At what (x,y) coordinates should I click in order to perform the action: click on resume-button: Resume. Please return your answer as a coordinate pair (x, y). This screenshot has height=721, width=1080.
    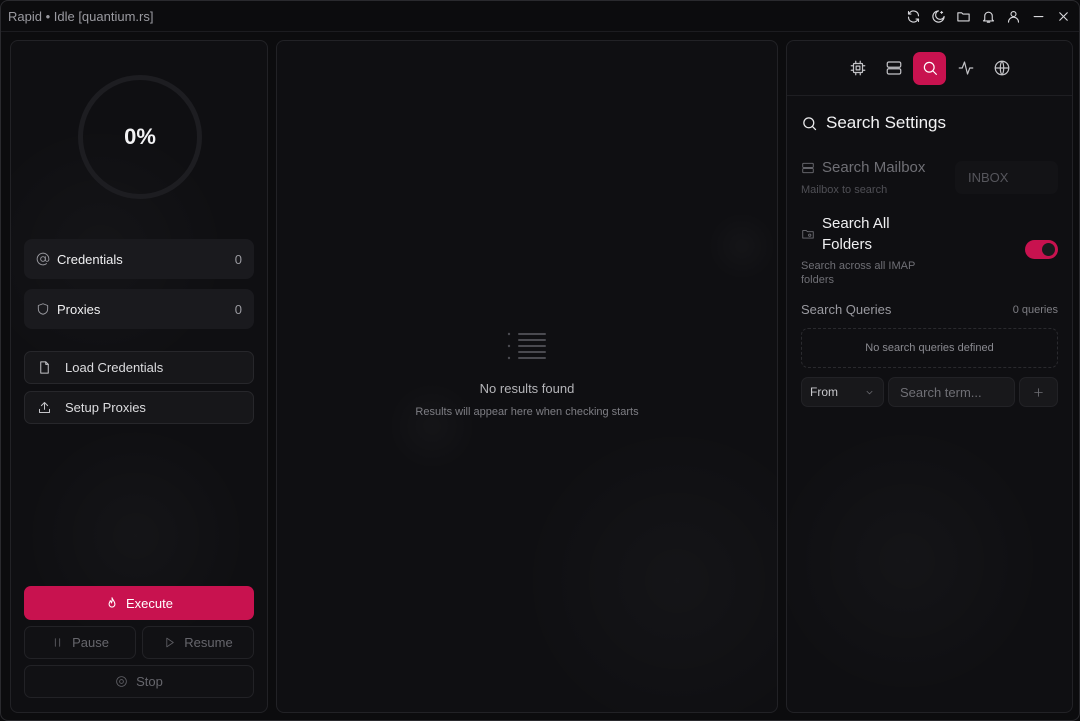
    Looking at the image, I should click on (198, 642).